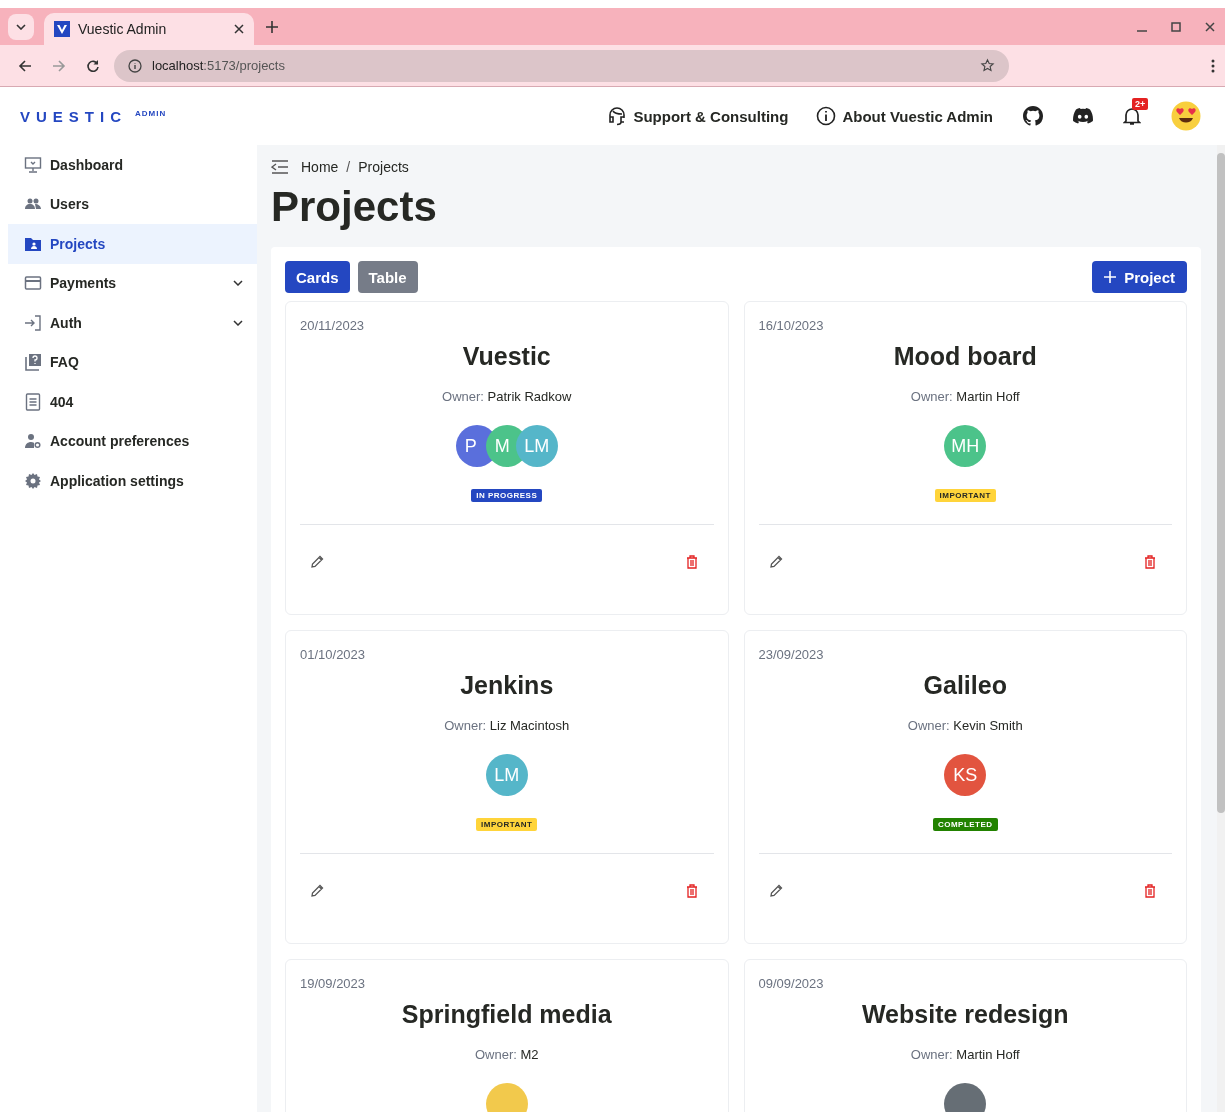 Image resolution: width=1225 pixels, height=1112 pixels. Describe the element at coordinates (965, 685) in the screenshot. I see `project-name: Galileo` at that location.